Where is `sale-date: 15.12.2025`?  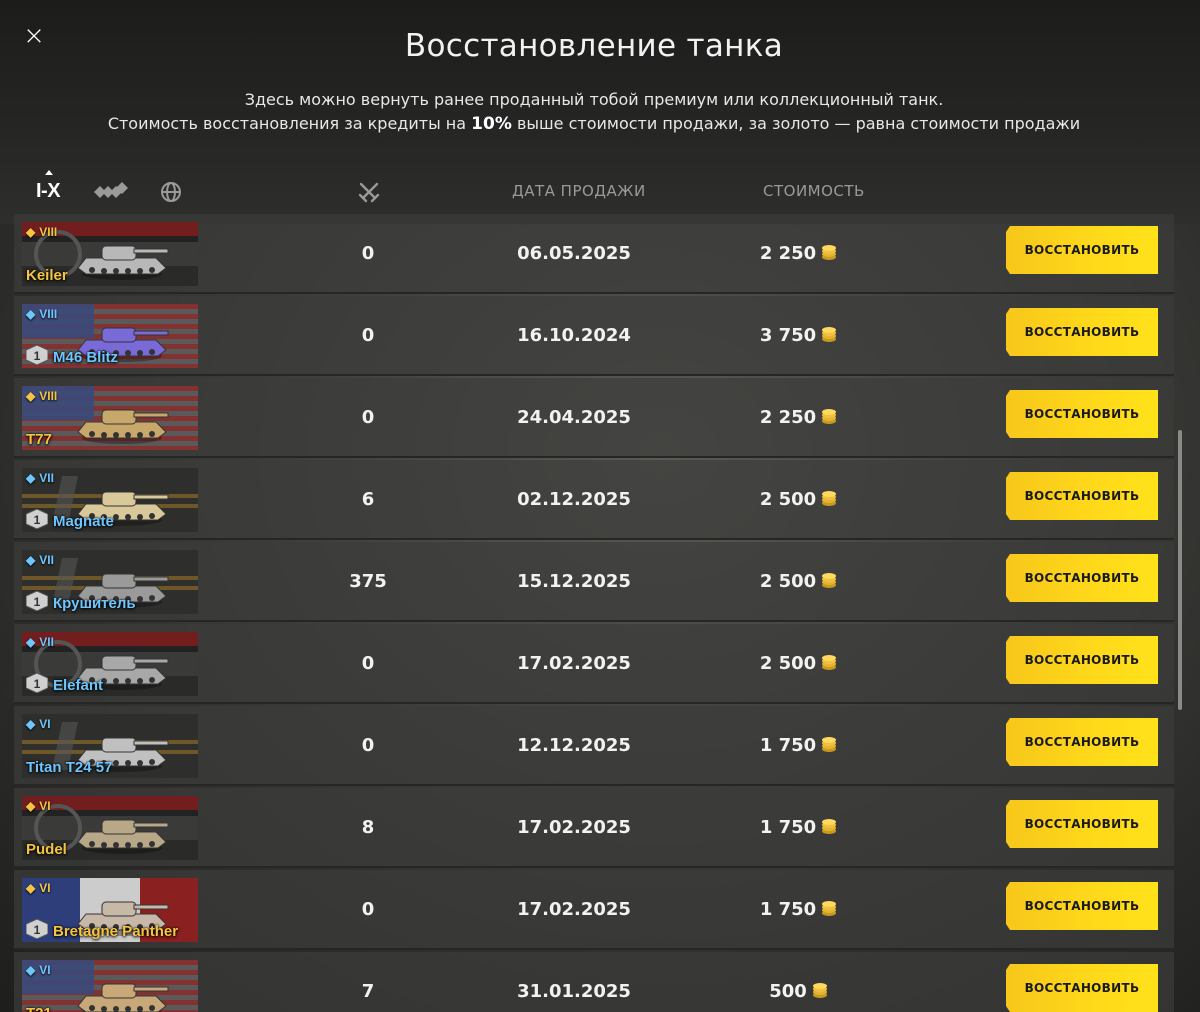 sale-date: 15.12.2025 is located at coordinates (574, 581).